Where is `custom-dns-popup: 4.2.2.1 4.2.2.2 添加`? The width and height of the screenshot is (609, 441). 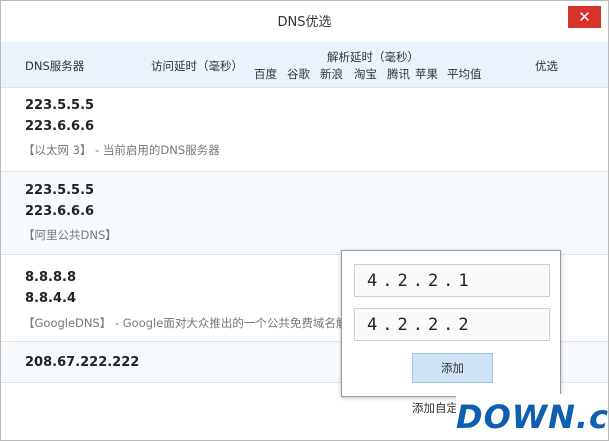
custom-dns-popup: 4.2.2.1 4.2.2.2 添加 is located at coordinates (451, 323).